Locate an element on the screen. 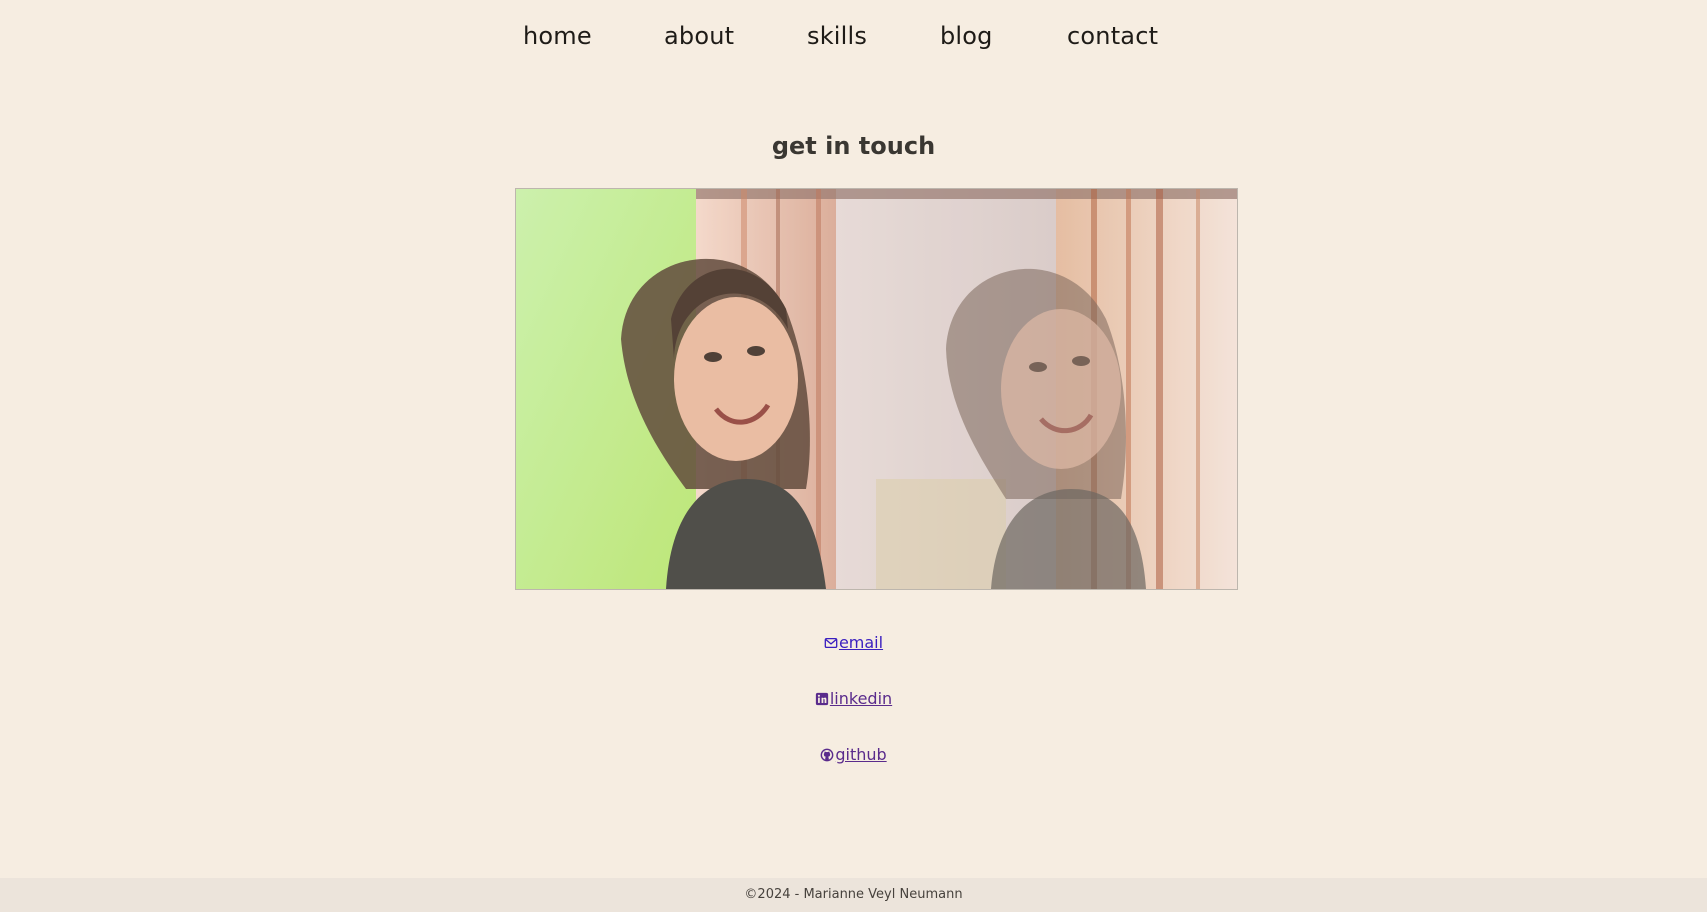 The image size is (1707, 912). linkedin-row: linkedin is located at coordinates (853, 699).